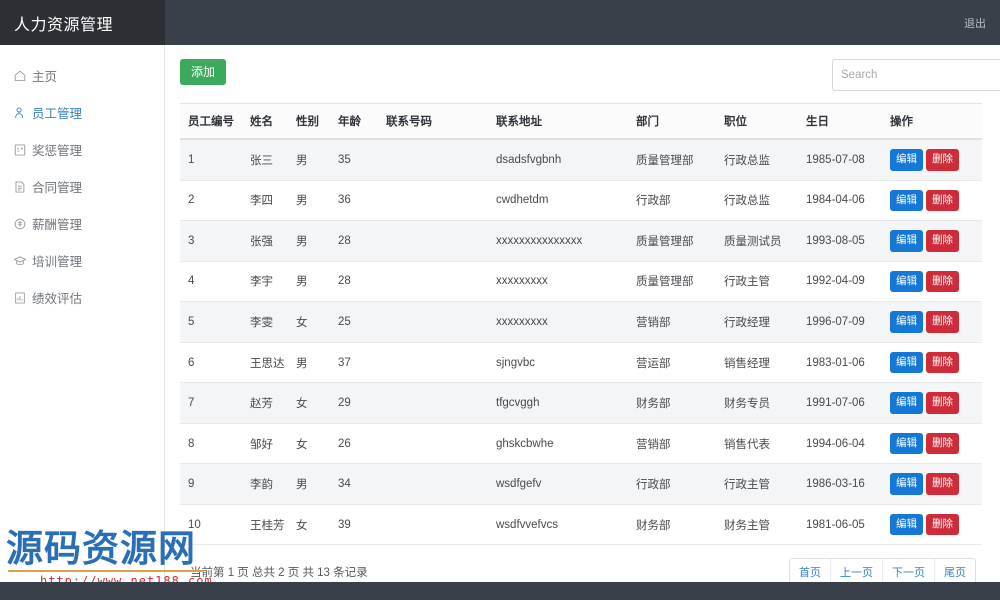 The width and height of the screenshot is (1000, 600). What do you see at coordinates (211, 121) in the screenshot?
I see `col-header-id: 员工编号` at bounding box center [211, 121].